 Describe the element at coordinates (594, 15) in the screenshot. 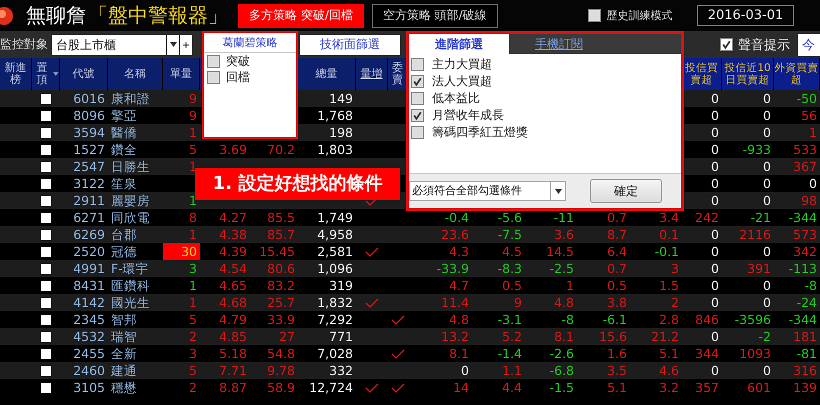

I see `history-mode-checkbox` at that location.